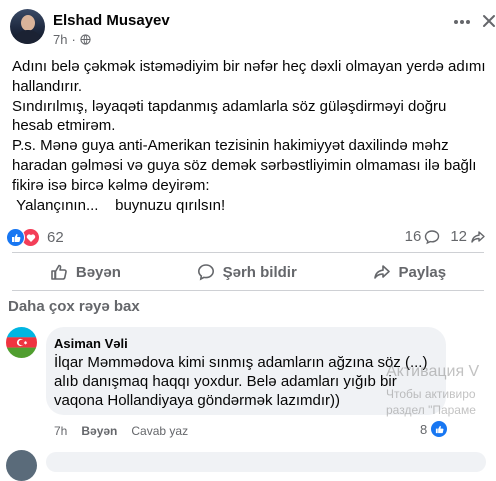  I want to click on like-button: Bəyən, so click(85, 272).